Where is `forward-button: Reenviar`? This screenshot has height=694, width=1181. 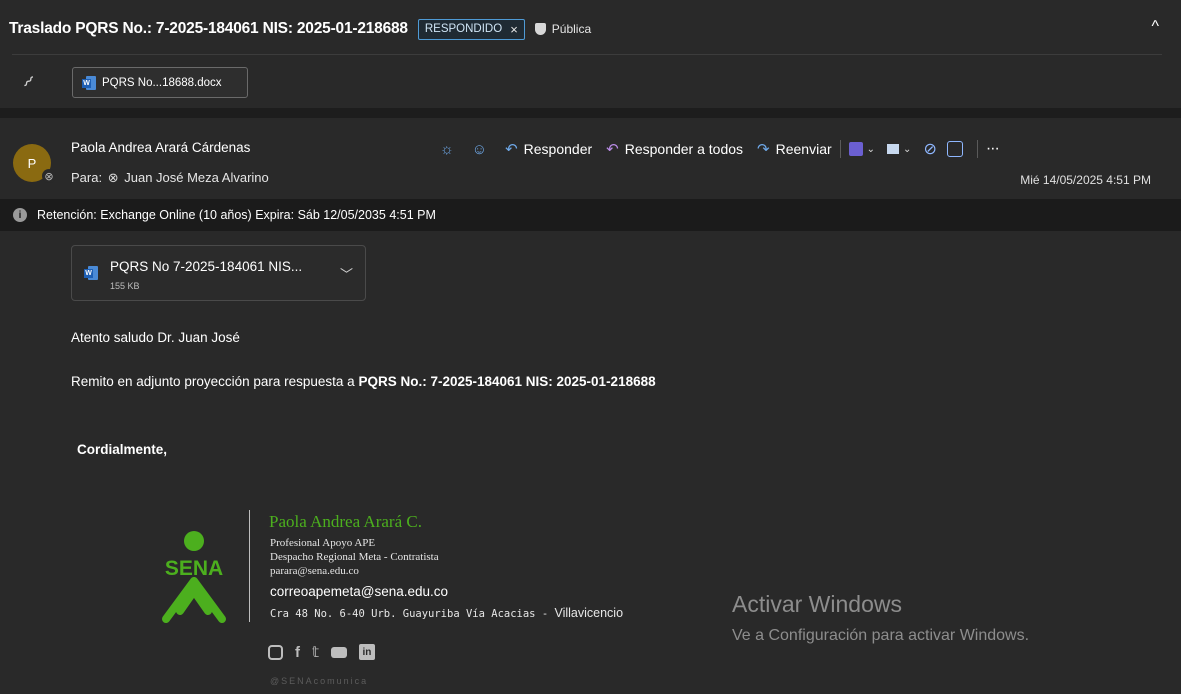
forward-button: Reenviar is located at coordinates (804, 149).